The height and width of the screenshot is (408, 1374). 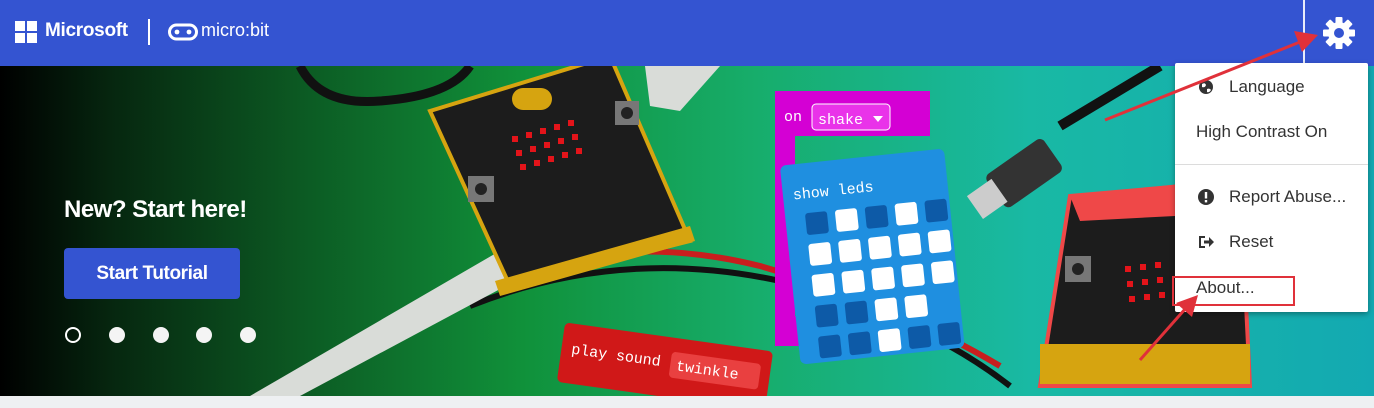 I want to click on annotation-arrows, so click(x=1211, y=196).